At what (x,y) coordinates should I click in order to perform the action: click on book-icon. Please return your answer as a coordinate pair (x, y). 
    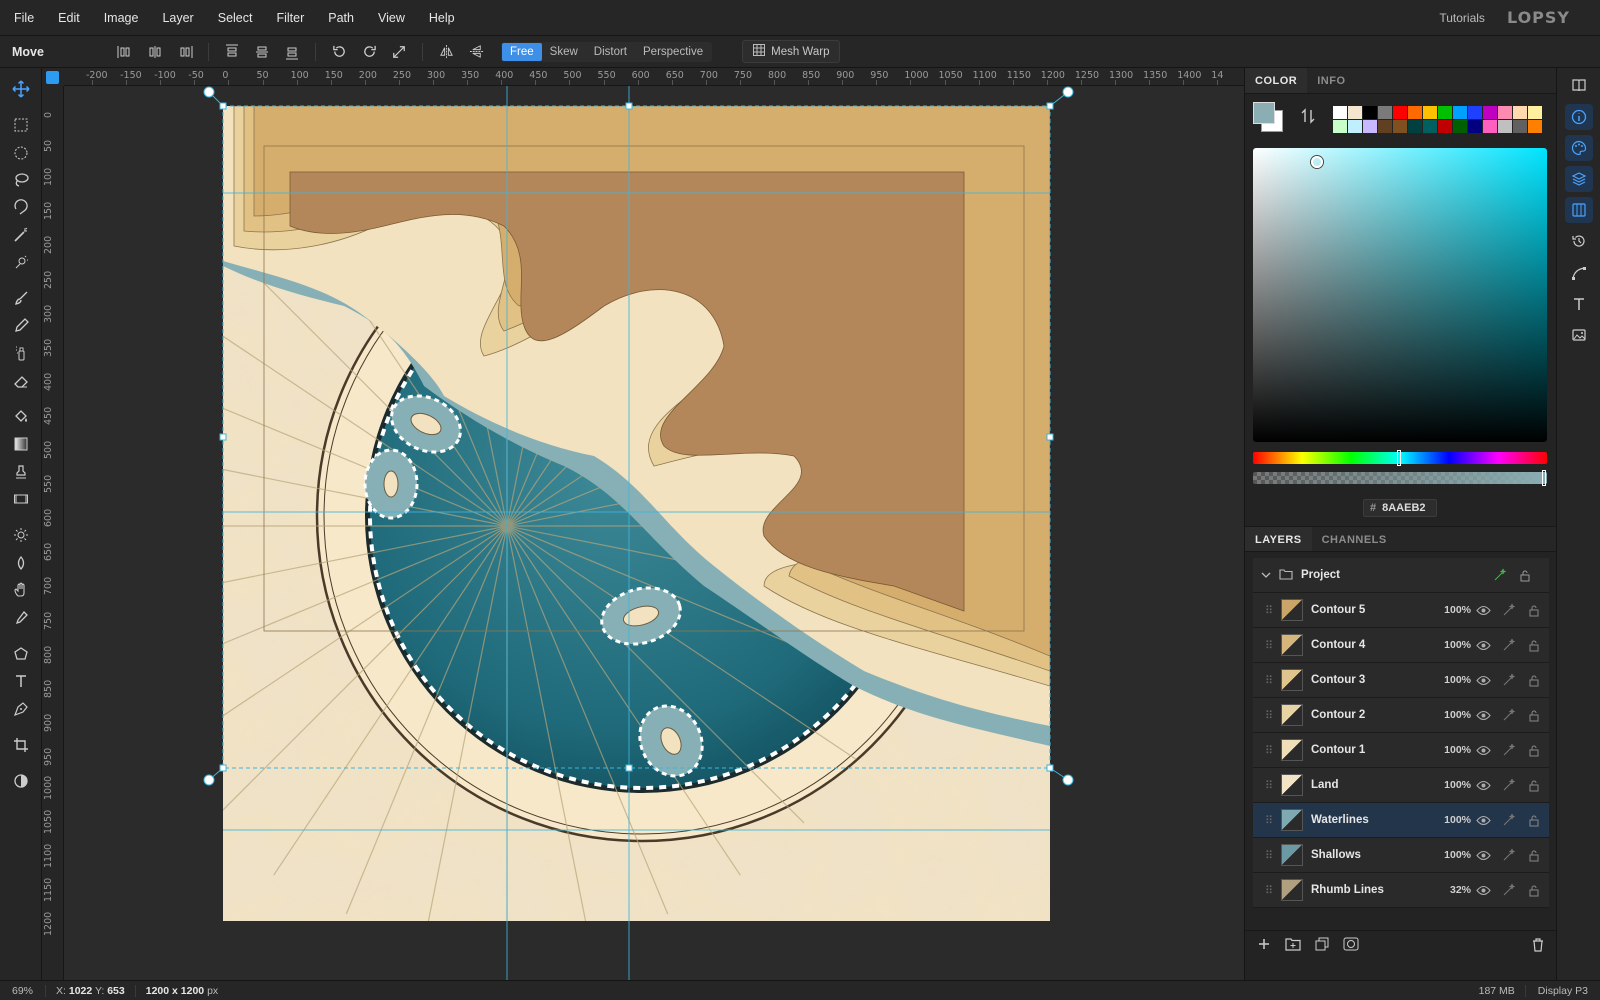
    Looking at the image, I should click on (1579, 85).